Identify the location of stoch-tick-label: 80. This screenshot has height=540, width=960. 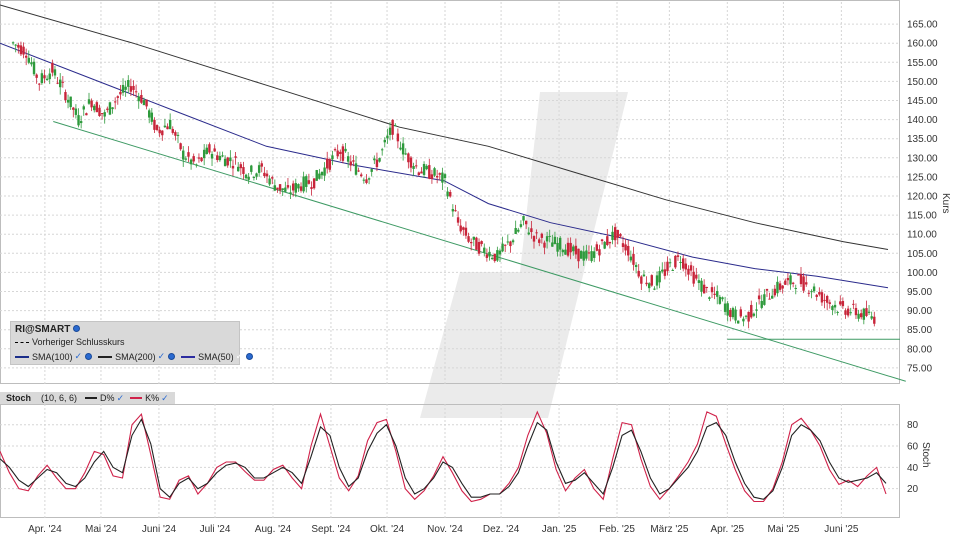
(913, 425).